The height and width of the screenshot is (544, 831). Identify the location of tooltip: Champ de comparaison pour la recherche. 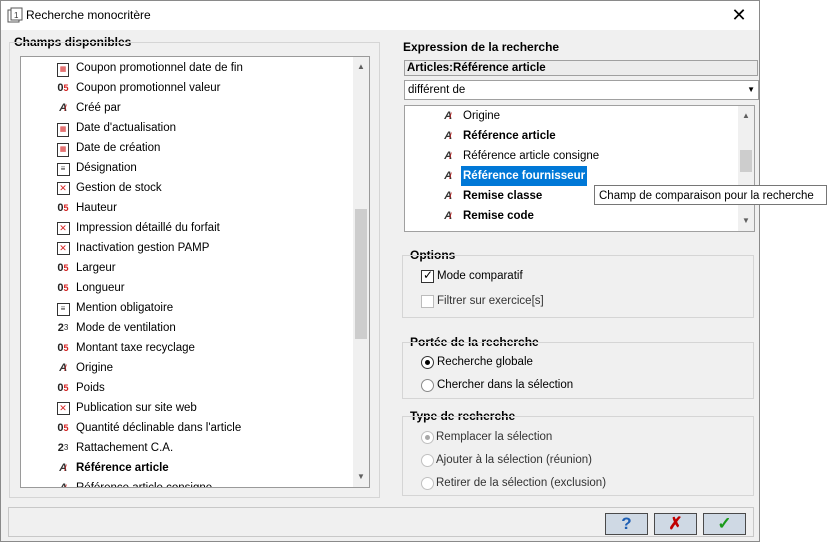
(710, 195).